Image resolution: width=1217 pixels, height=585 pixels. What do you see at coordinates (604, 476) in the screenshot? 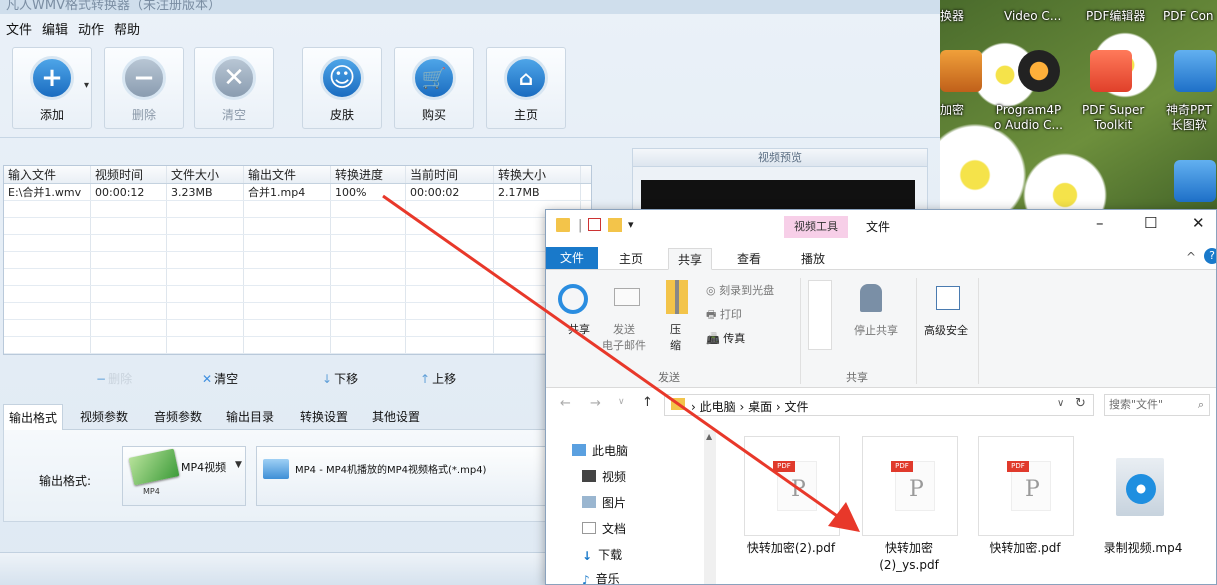
I see `nav-videos: 视频` at bounding box center [604, 476].